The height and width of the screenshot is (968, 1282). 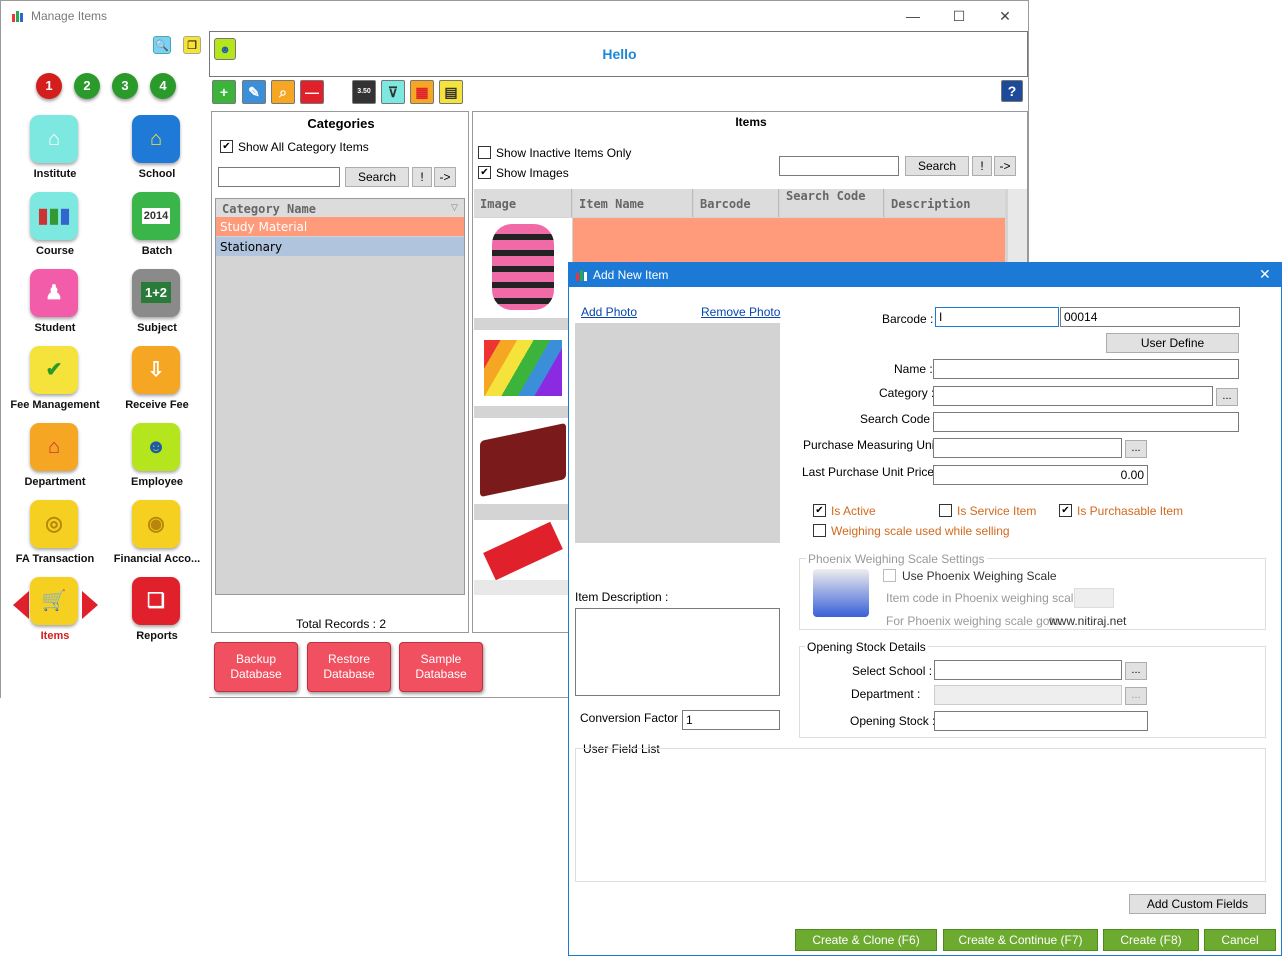 I want to click on calendar-icon: 2014, so click(x=156, y=216).